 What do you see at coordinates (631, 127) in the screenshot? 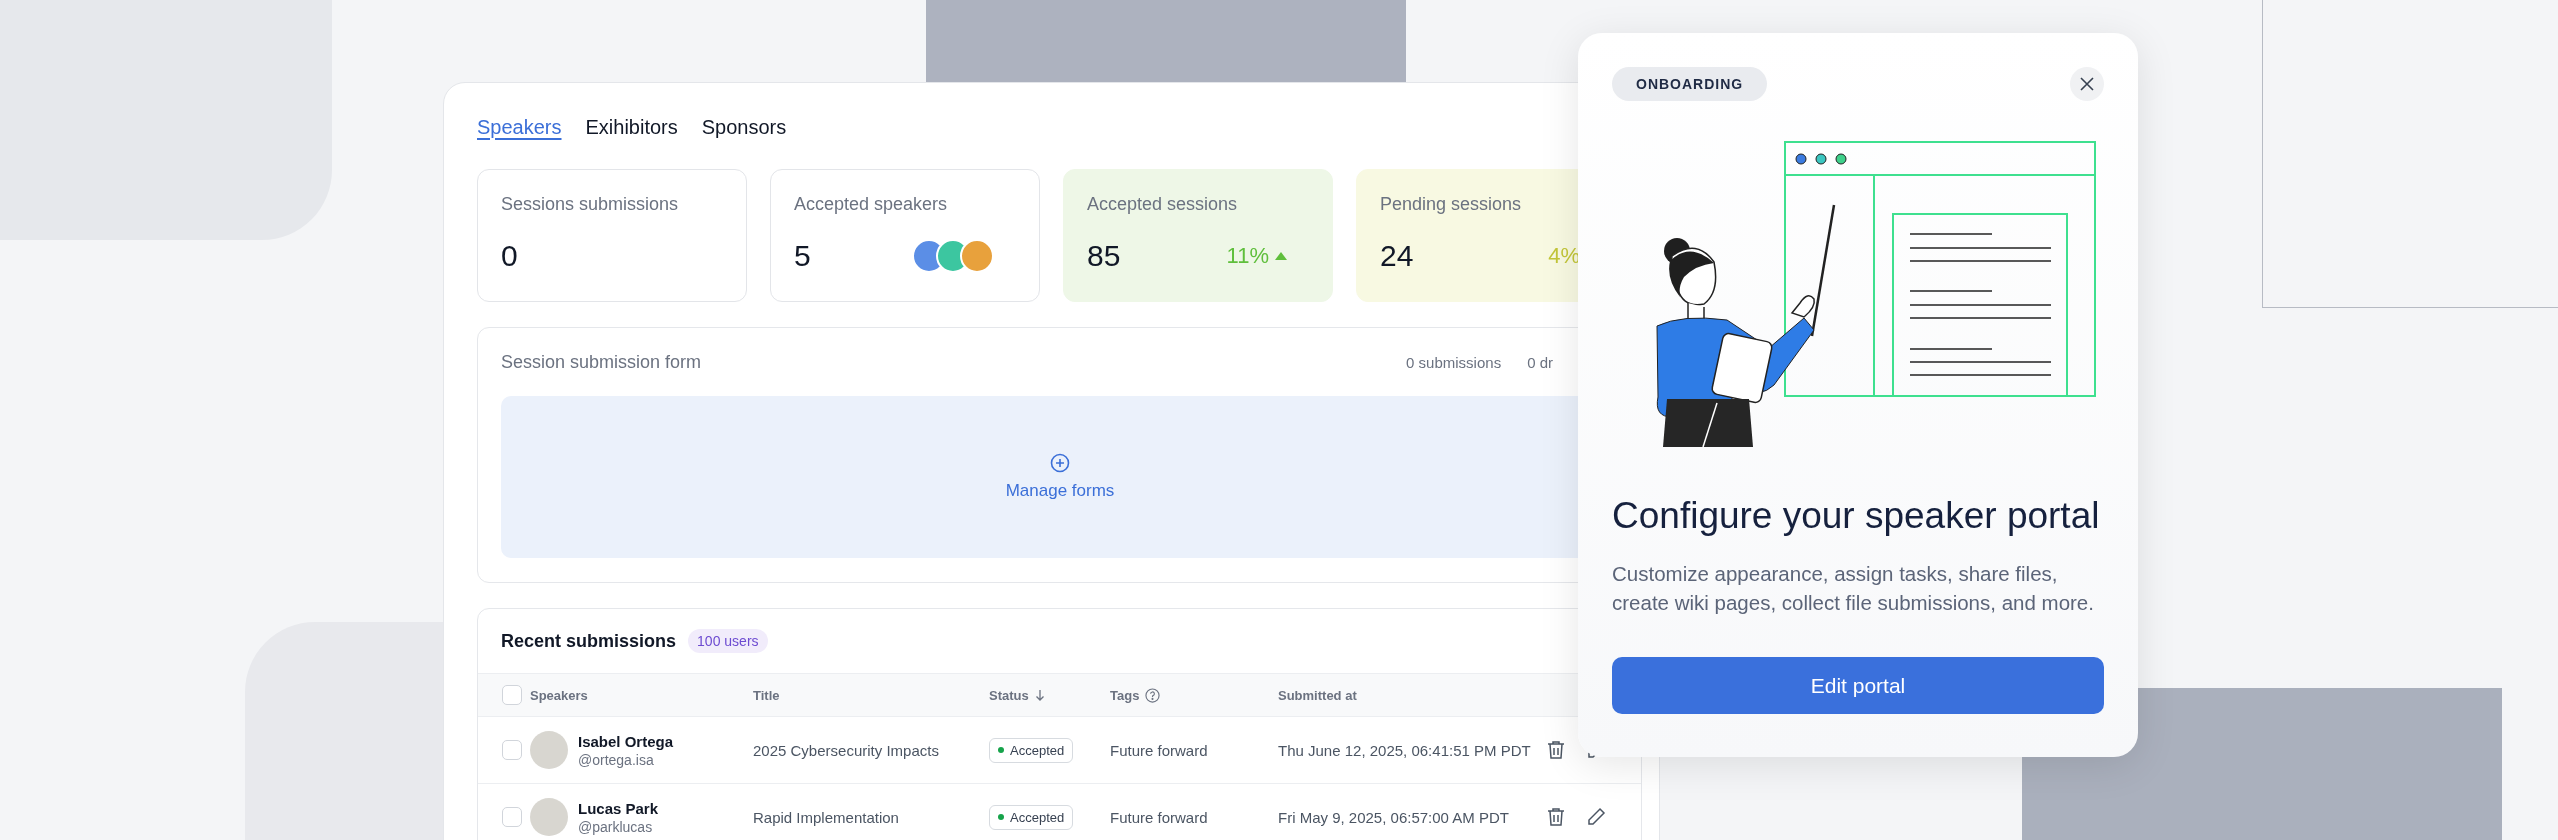
I see `tab: Exihibitors` at bounding box center [631, 127].